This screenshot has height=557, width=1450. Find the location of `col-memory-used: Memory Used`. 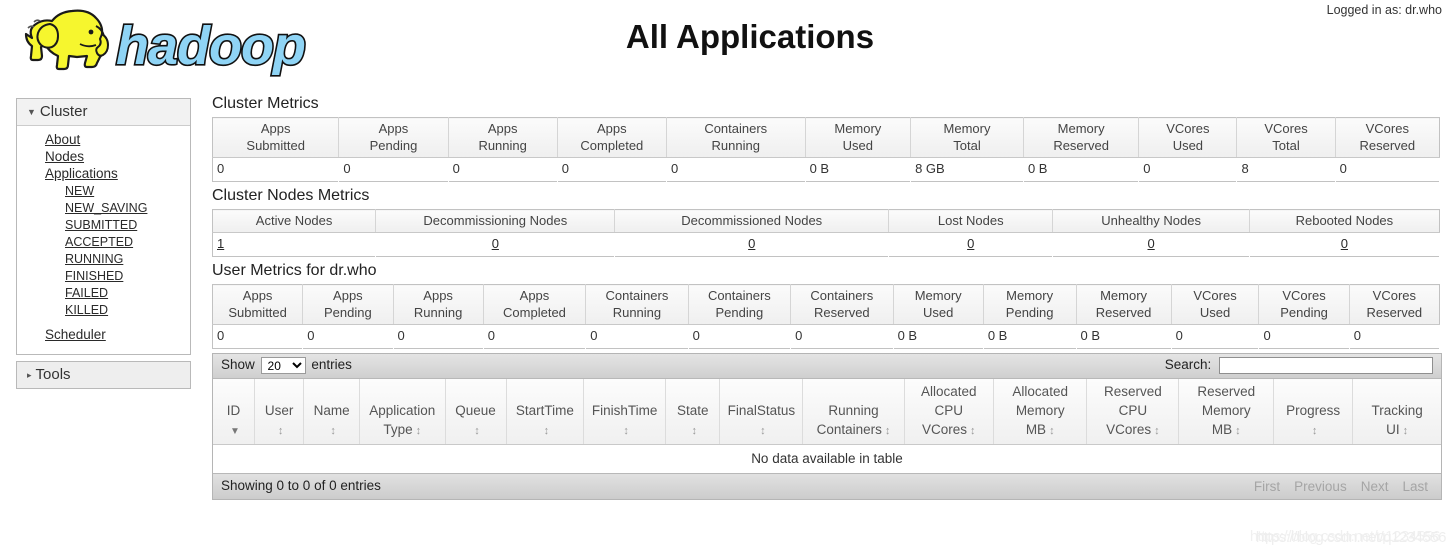

col-memory-used: Memory Used is located at coordinates (858, 137).